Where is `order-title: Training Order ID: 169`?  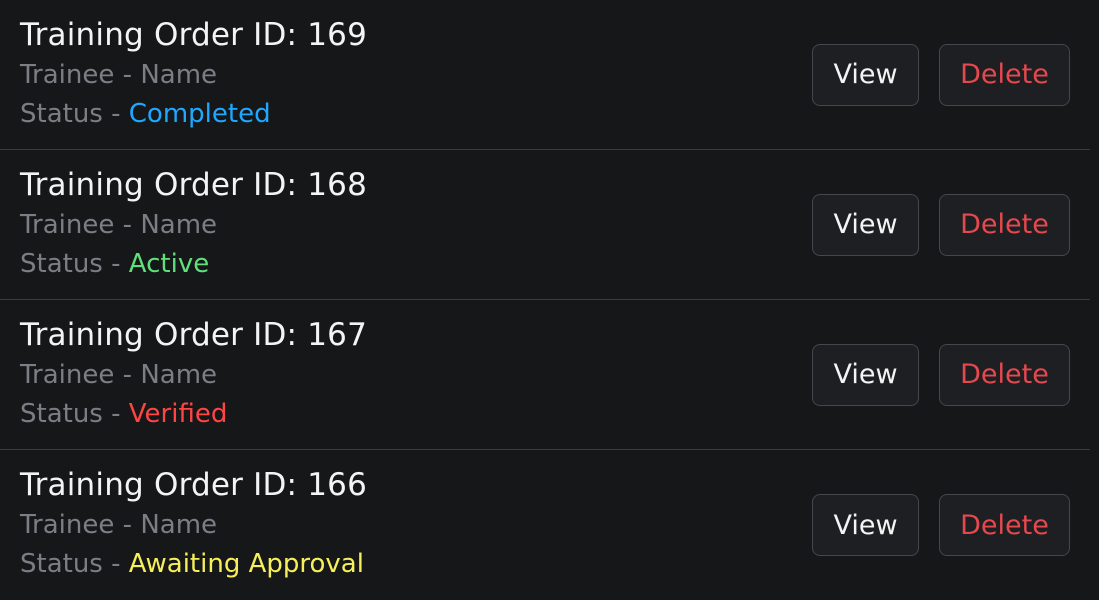
order-title: Training Order ID: 169 is located at coordinates (194, 35).